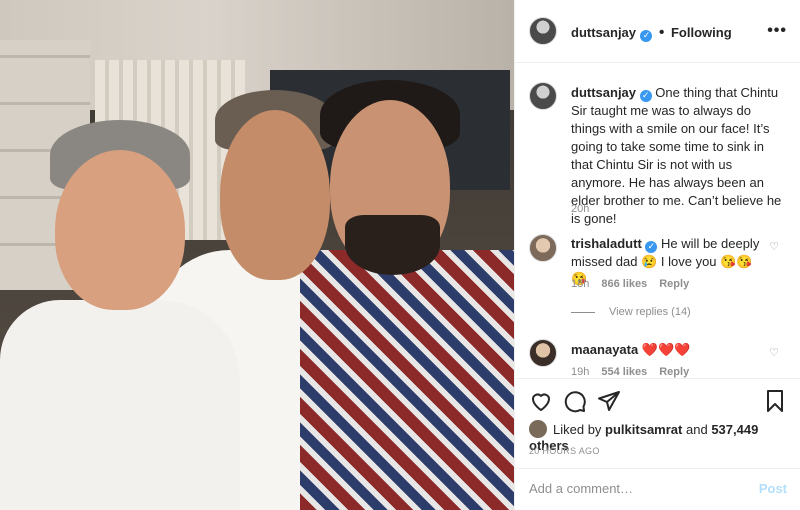 Image resolution: width=800 pixels, height=510 pixels. I want to click on liked-by-connector: and, so click(696, 429).